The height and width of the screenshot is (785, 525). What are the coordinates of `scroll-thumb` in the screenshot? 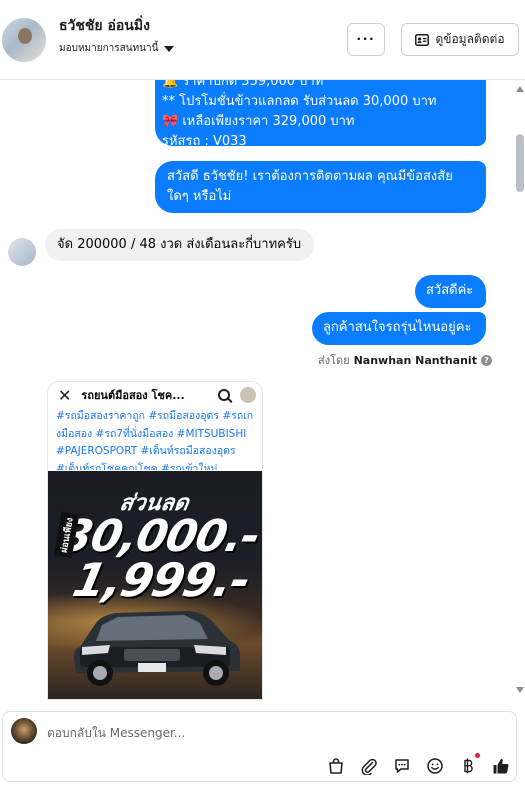 It's located at (520, 163).